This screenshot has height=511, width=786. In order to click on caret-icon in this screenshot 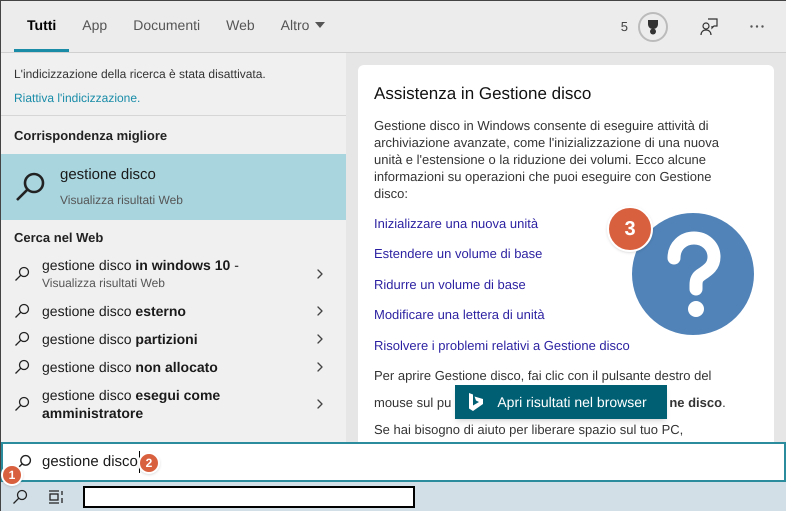, I will do `click(320, 25)`.